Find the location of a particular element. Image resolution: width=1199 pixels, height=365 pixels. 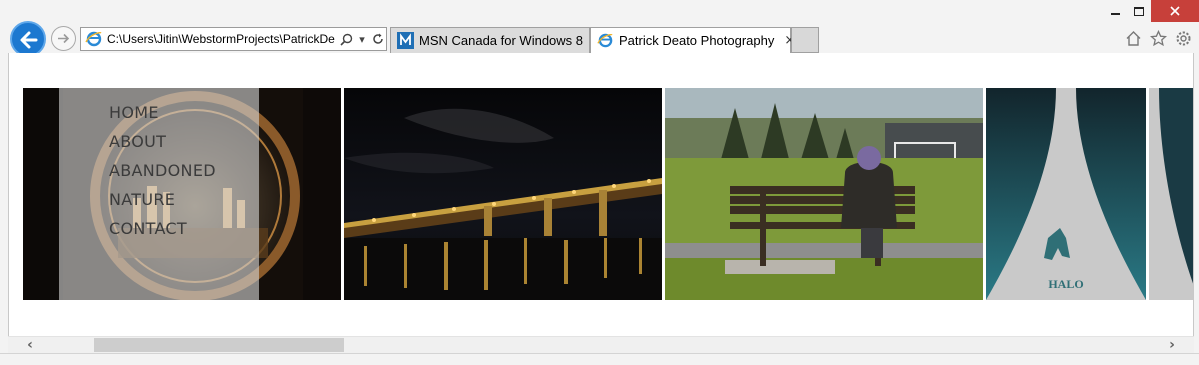

new-tab-button is located at coordinates (805, 40).